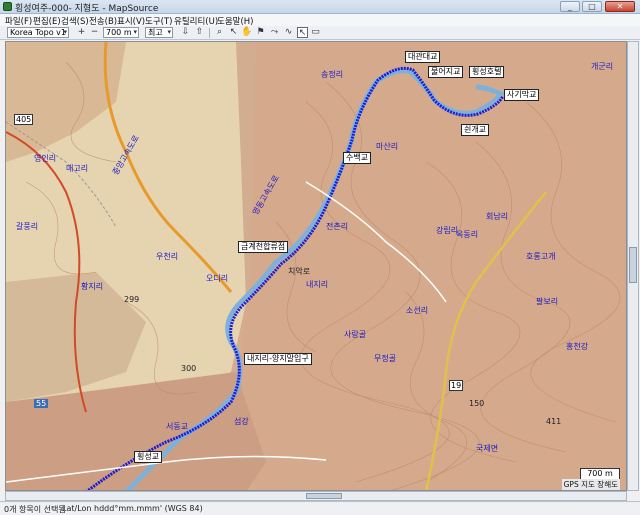  What do you see at coordinates (260, 32) in the screenshot?
I see `waypoint-tool-icon: ⚑` at bounding box center [260, 32].